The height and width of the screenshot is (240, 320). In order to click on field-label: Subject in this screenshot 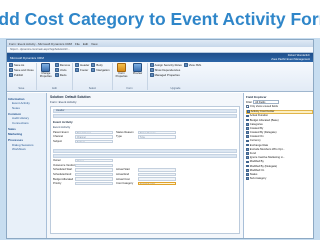, I will do `click(57, 142)`.